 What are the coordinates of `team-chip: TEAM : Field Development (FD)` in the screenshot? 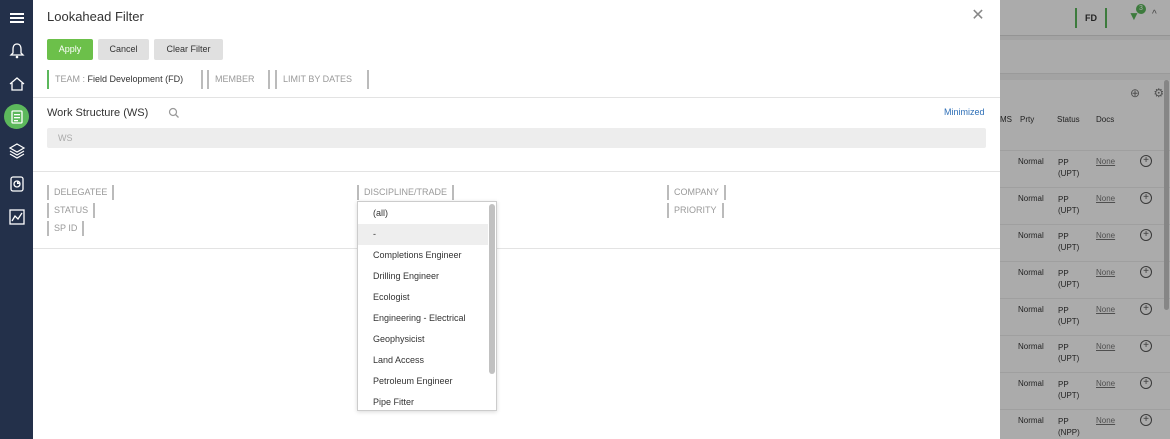 It's located at (125, 79).